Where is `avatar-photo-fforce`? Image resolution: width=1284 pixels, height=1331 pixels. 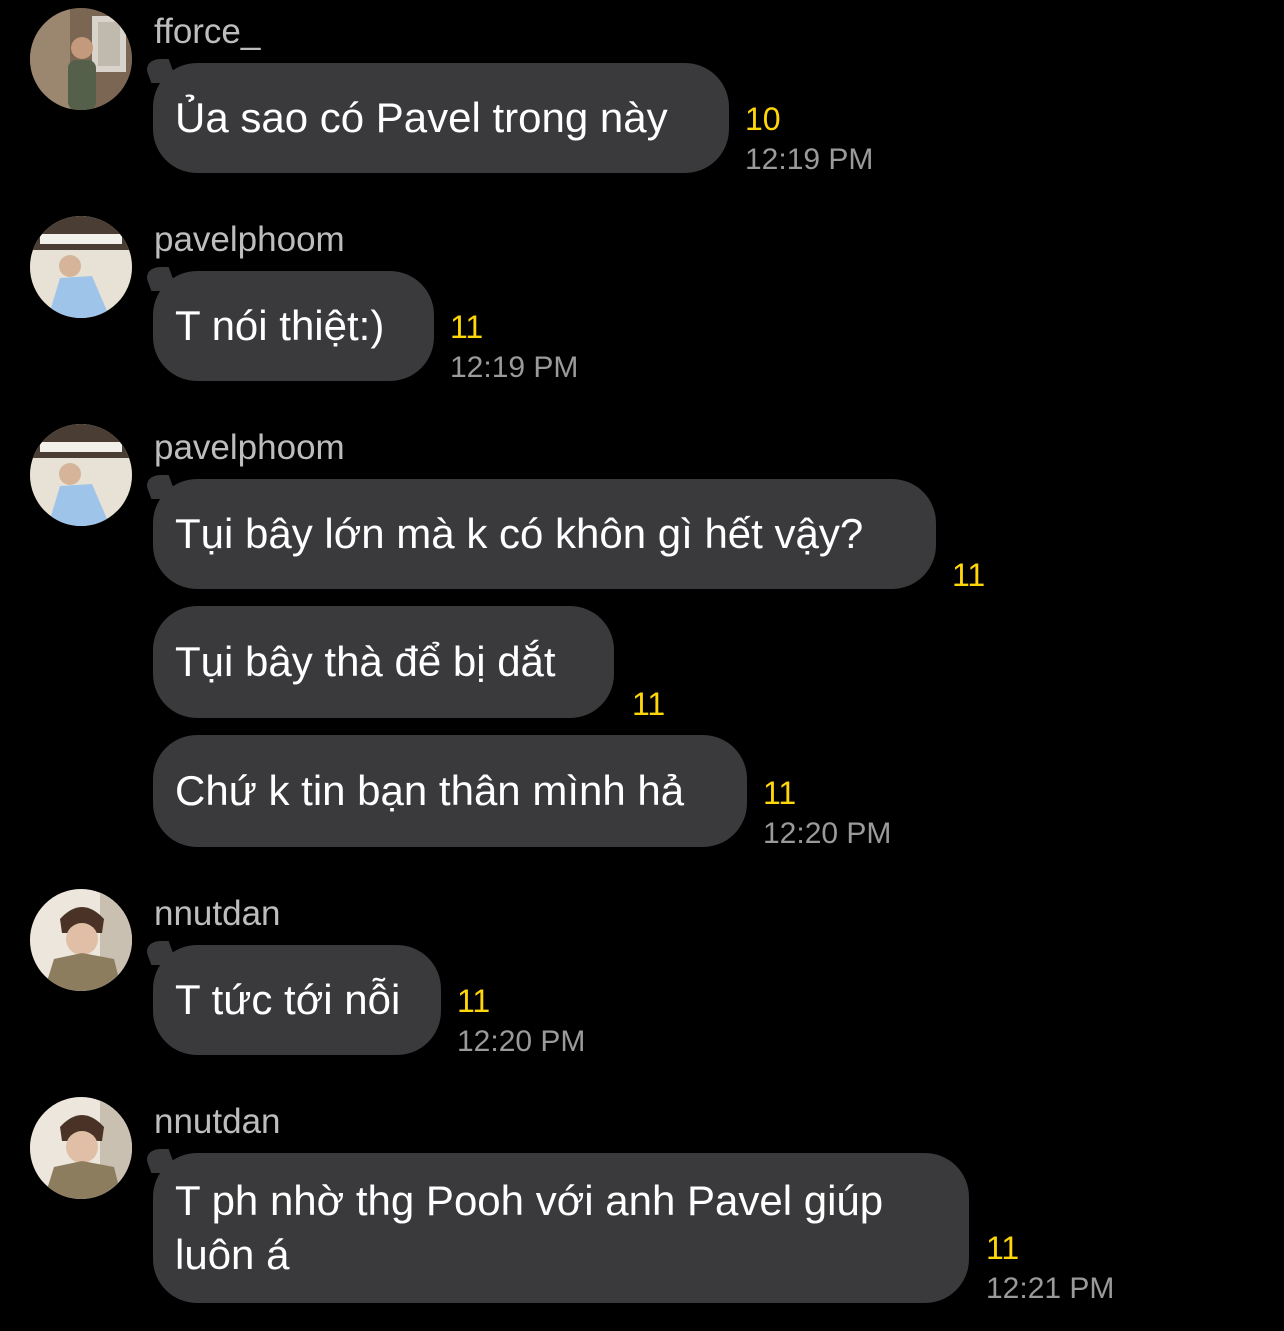 avatar-photo-fforce is located at coordinates (81, 59).